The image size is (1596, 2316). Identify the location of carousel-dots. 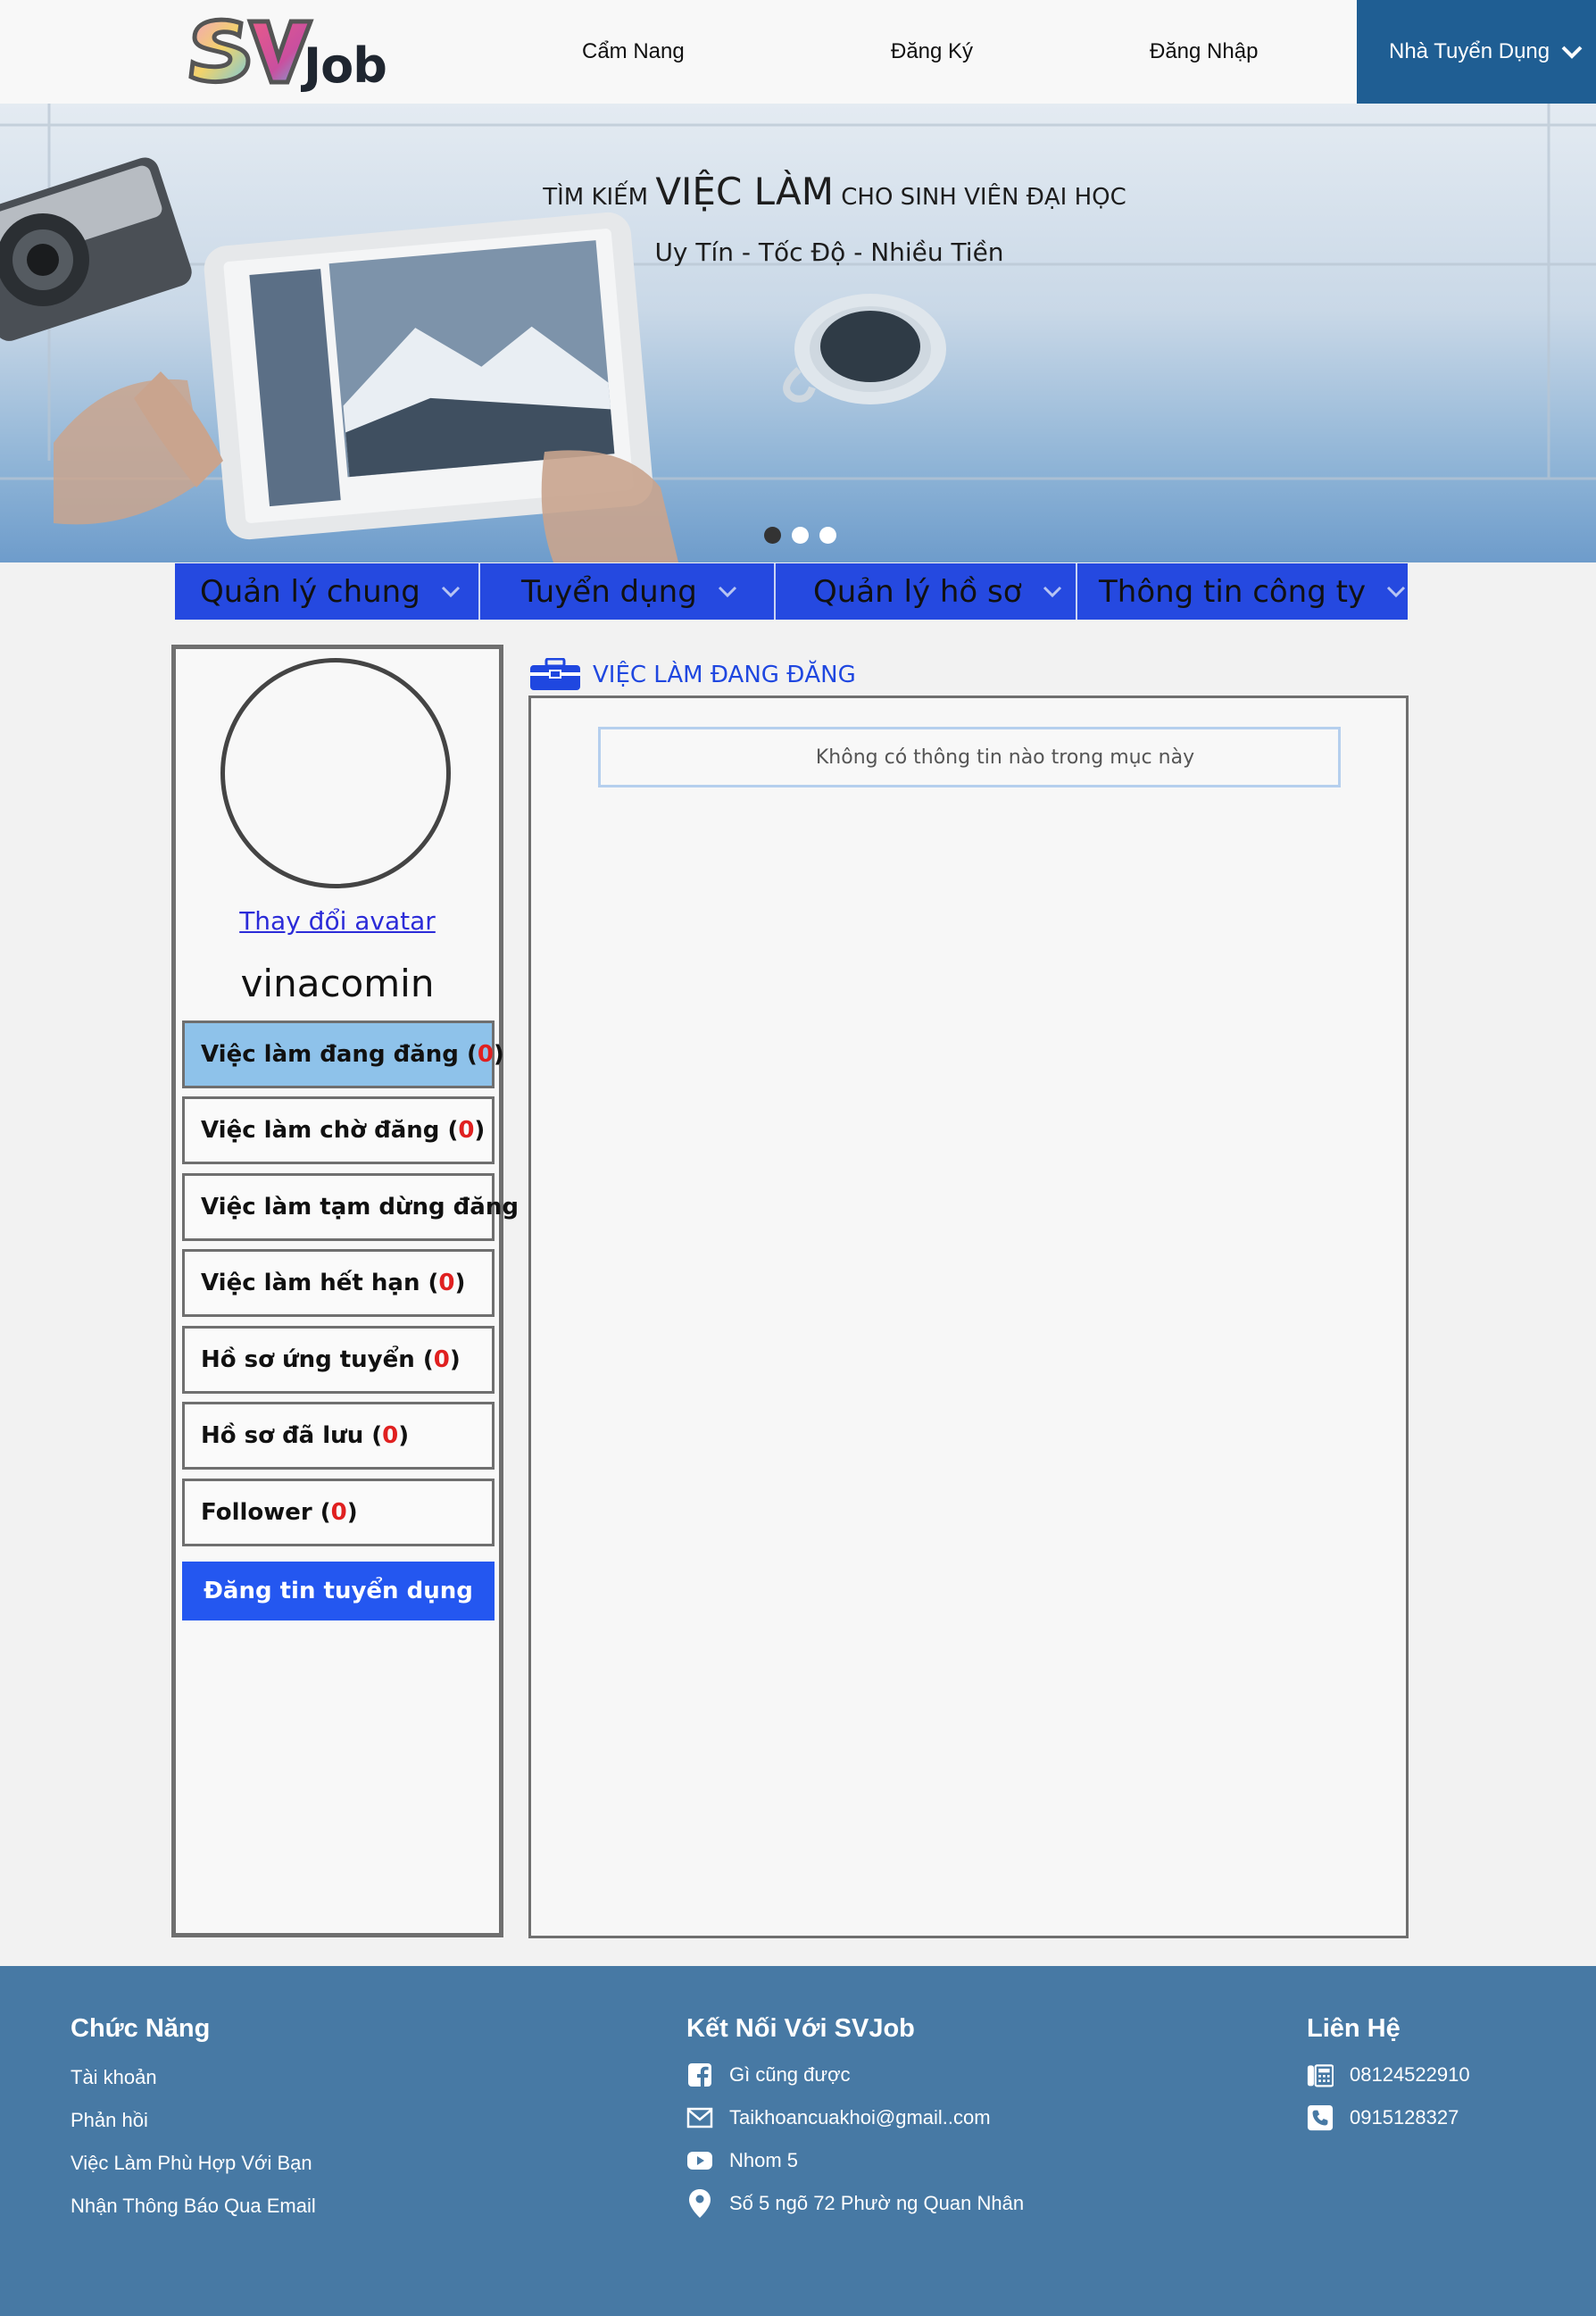
(800, 535).